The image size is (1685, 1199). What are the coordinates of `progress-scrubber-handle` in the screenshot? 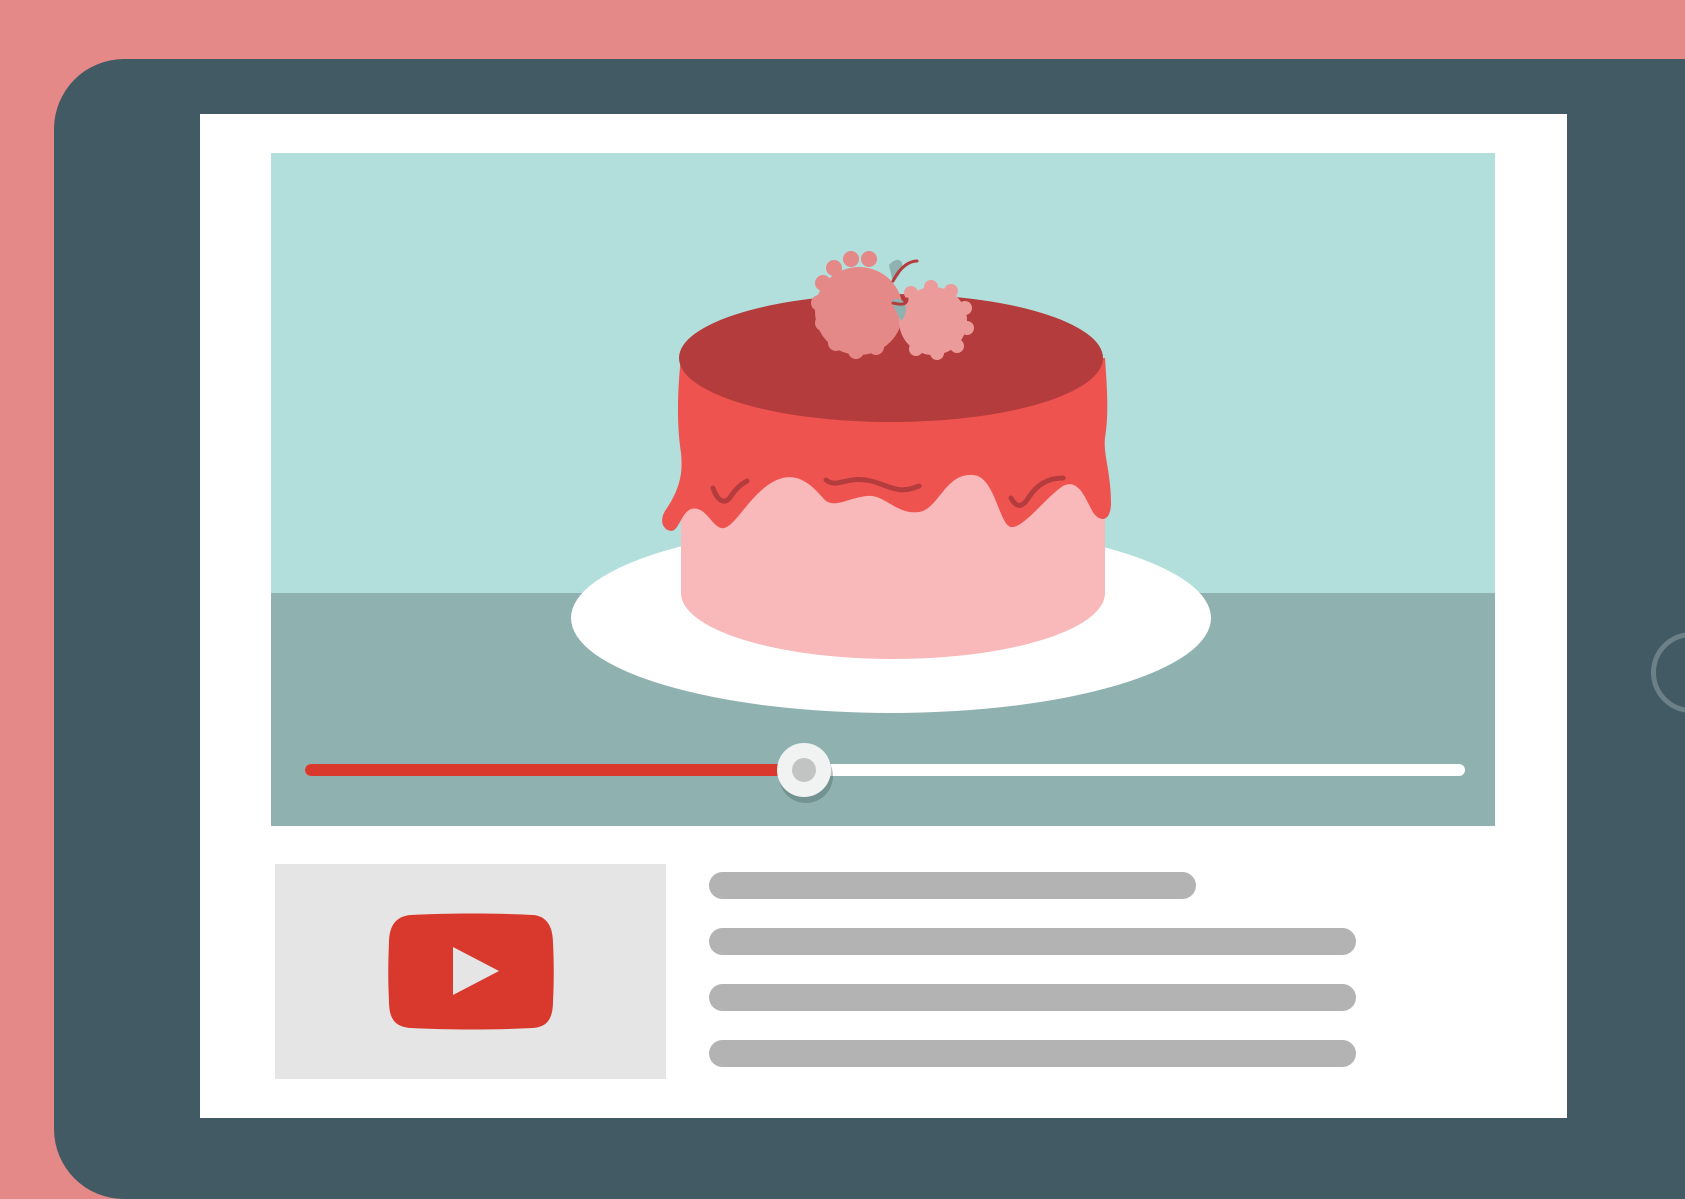 It's located at (803, 770).